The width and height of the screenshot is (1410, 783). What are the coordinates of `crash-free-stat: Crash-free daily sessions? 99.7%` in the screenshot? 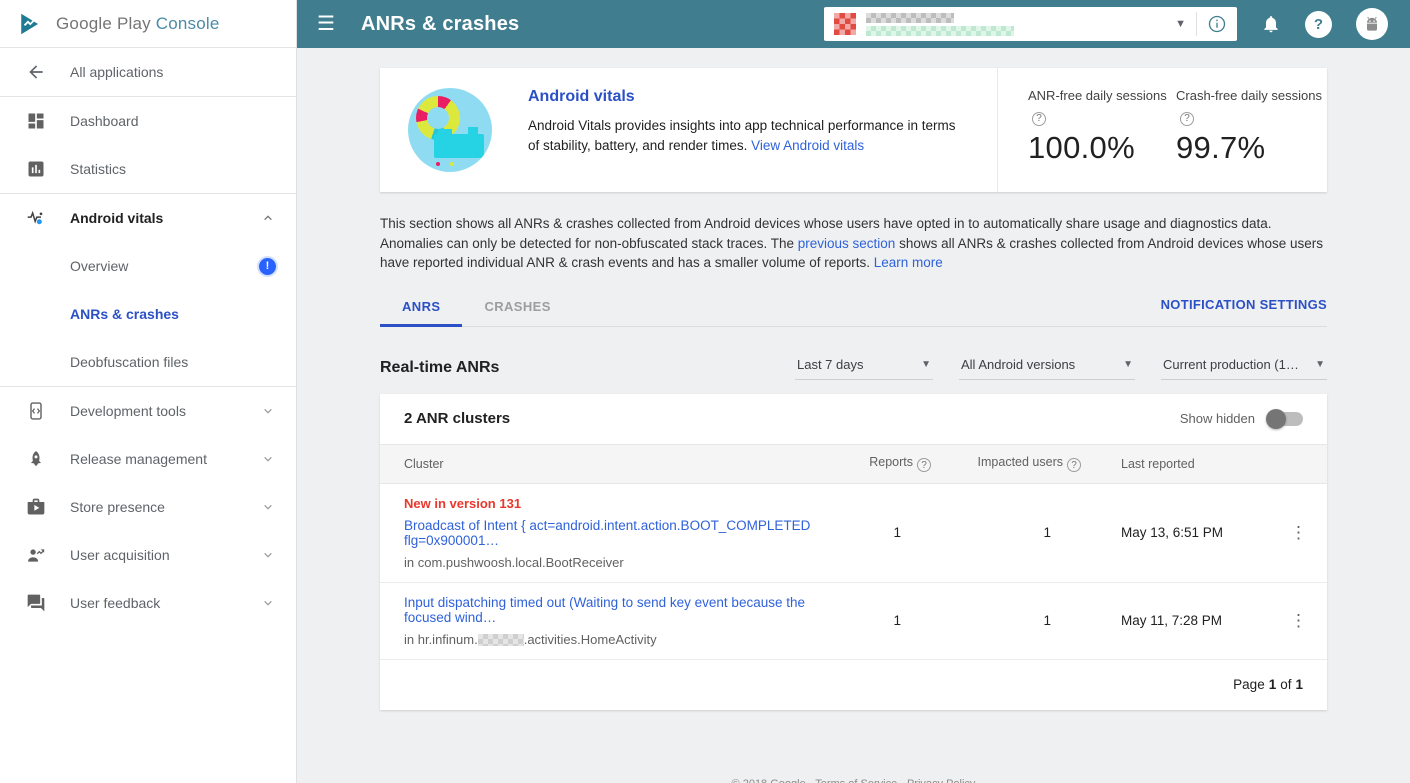 It's located at (1250, 139).